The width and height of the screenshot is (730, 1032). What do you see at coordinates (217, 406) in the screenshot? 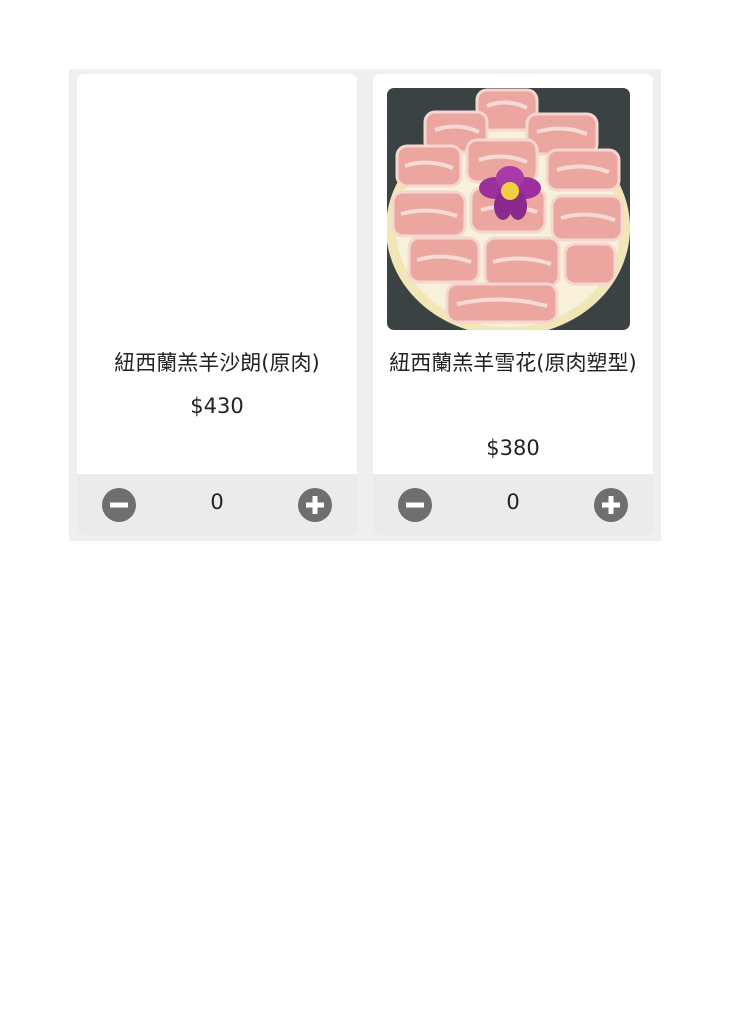
I see `product-price: $430` at bounding box center [217, 406].